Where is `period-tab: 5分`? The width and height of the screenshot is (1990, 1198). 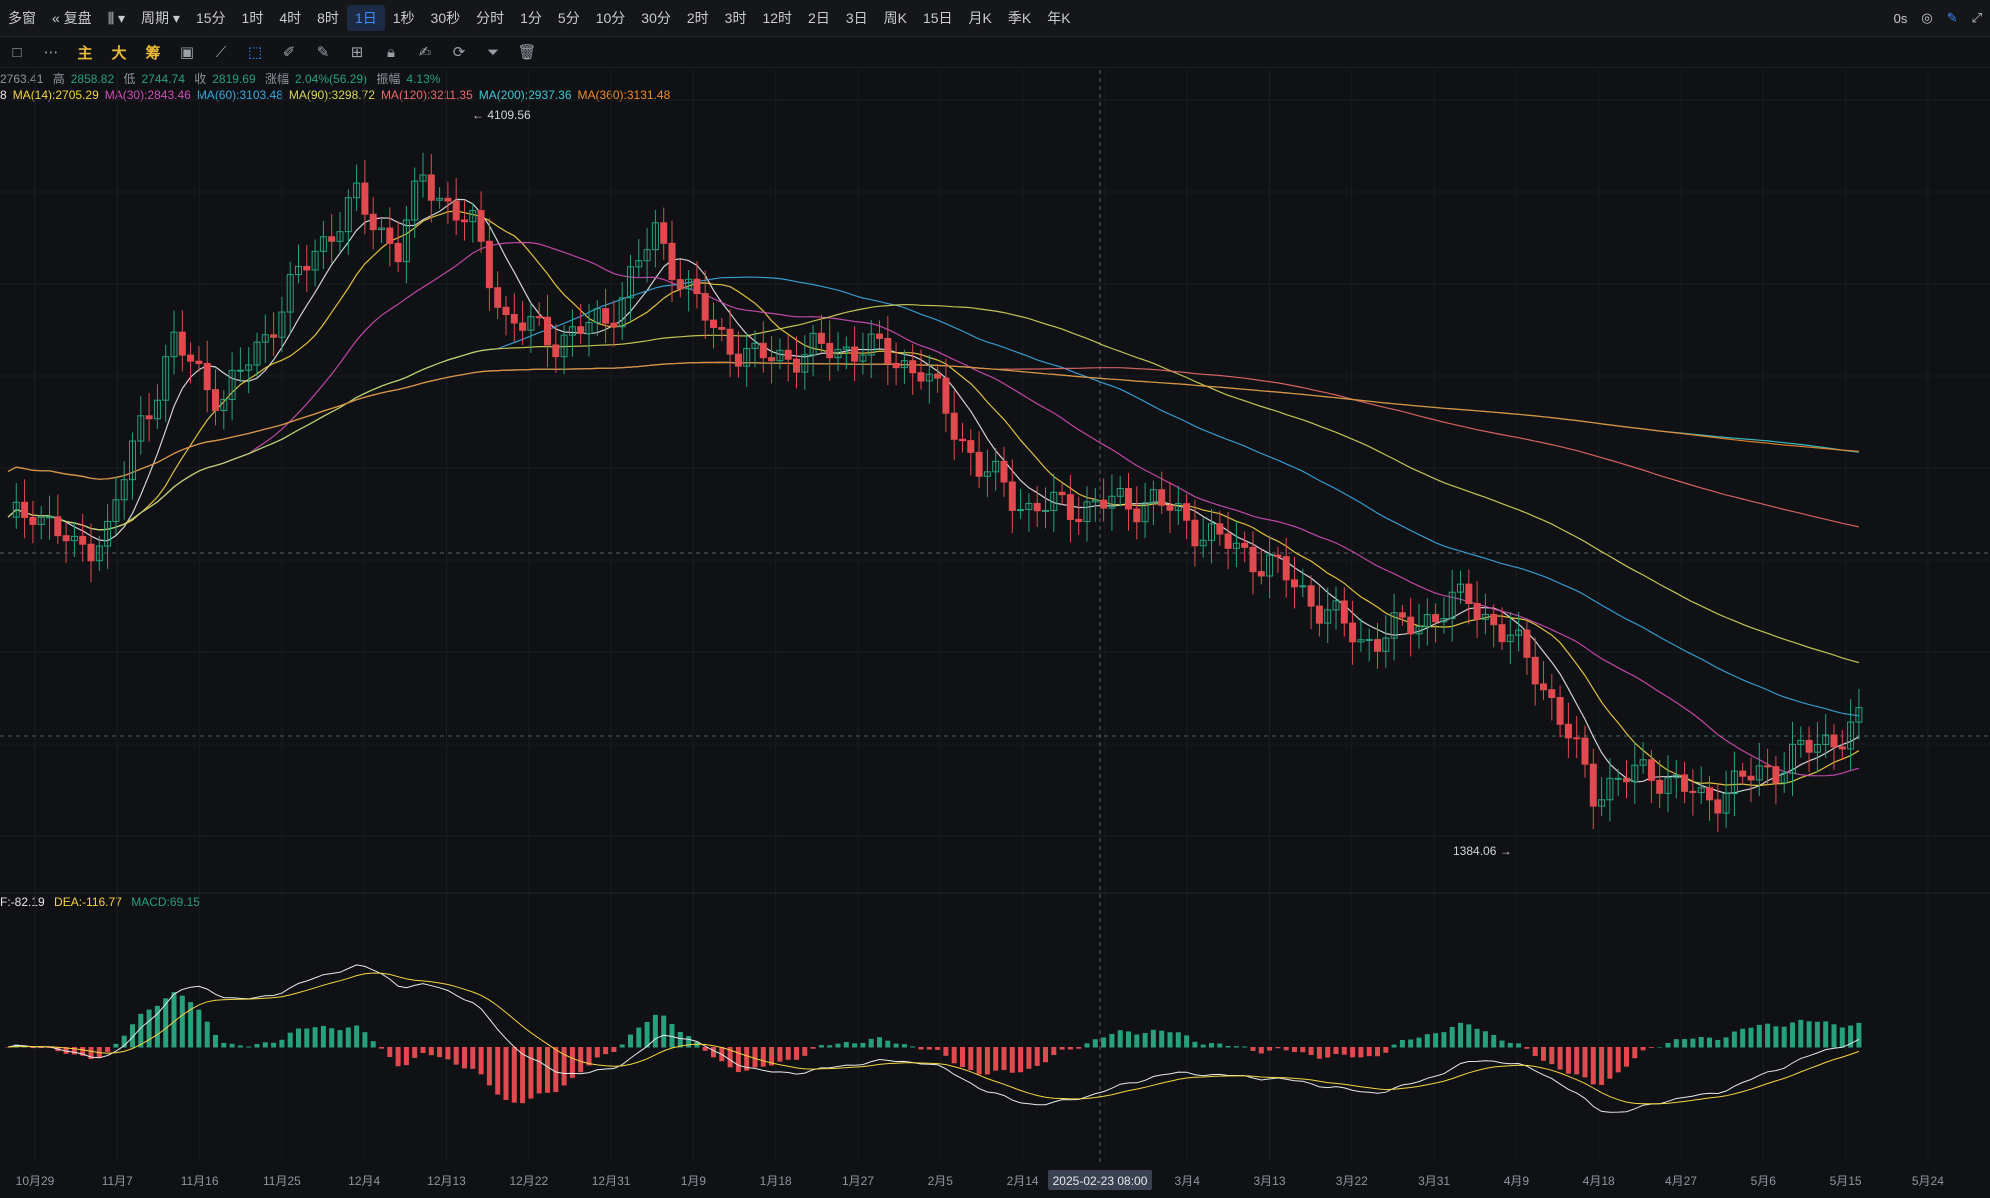 period-tab: 5分 is located at coordinates (569, 18).